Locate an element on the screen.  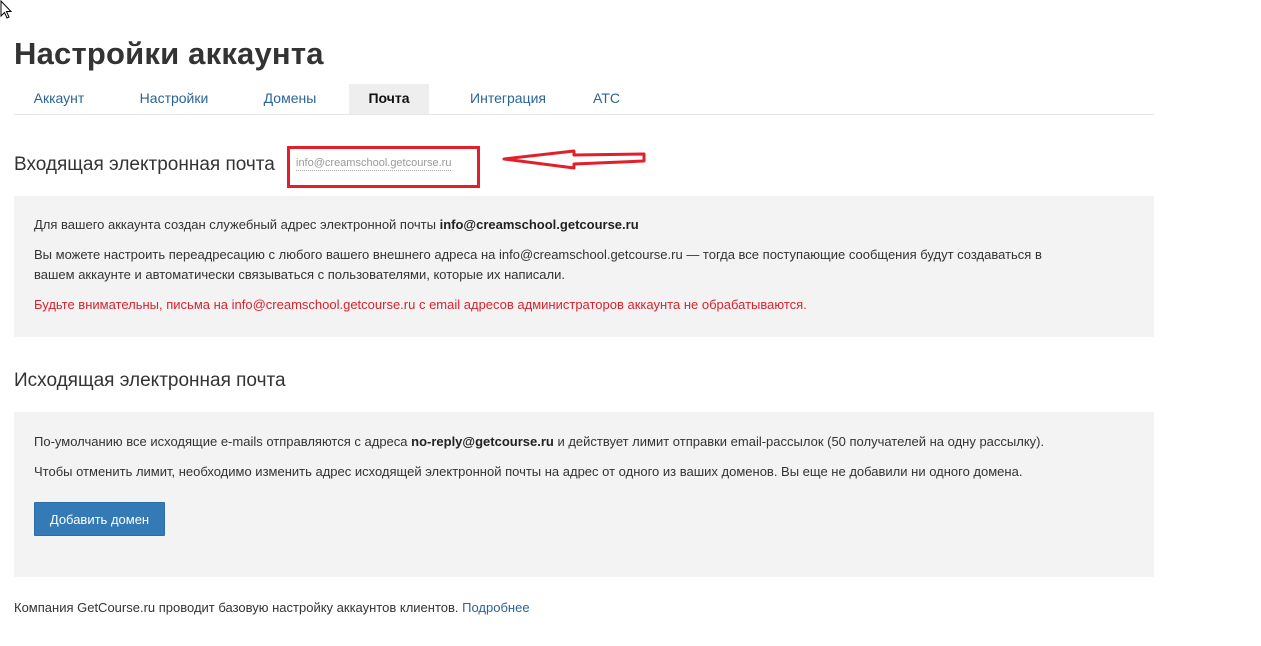
annotation-highlight-box is located at coordinates (383, 167).